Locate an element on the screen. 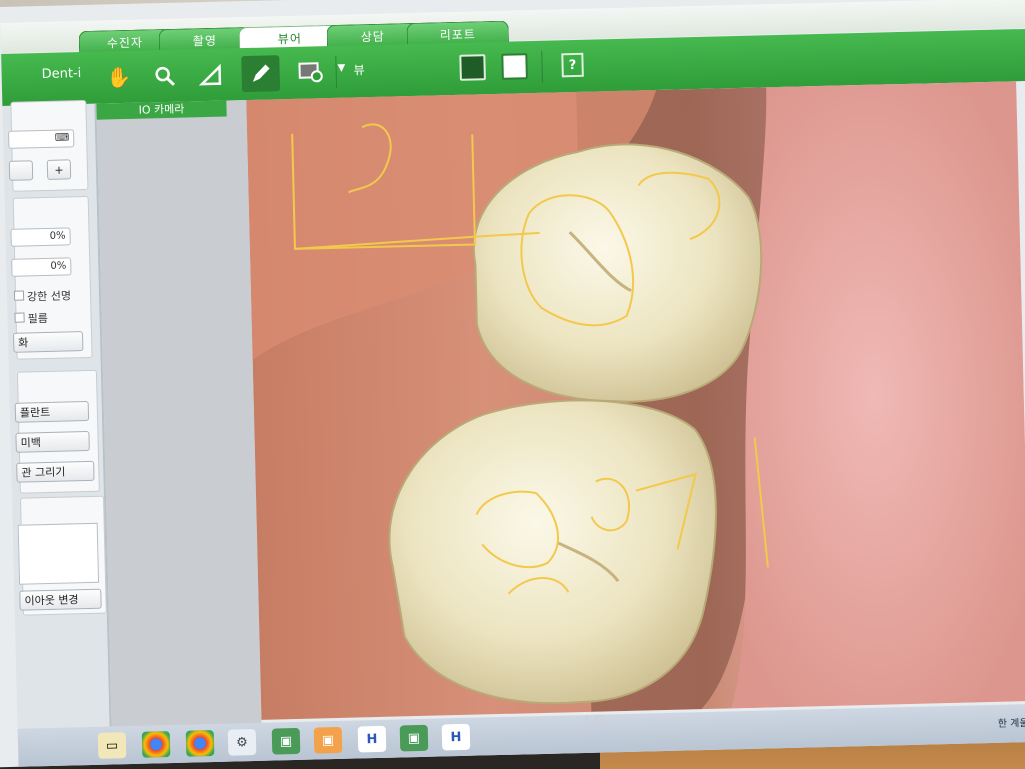  monitor-logo: LG is located at coordinates (596, 719).